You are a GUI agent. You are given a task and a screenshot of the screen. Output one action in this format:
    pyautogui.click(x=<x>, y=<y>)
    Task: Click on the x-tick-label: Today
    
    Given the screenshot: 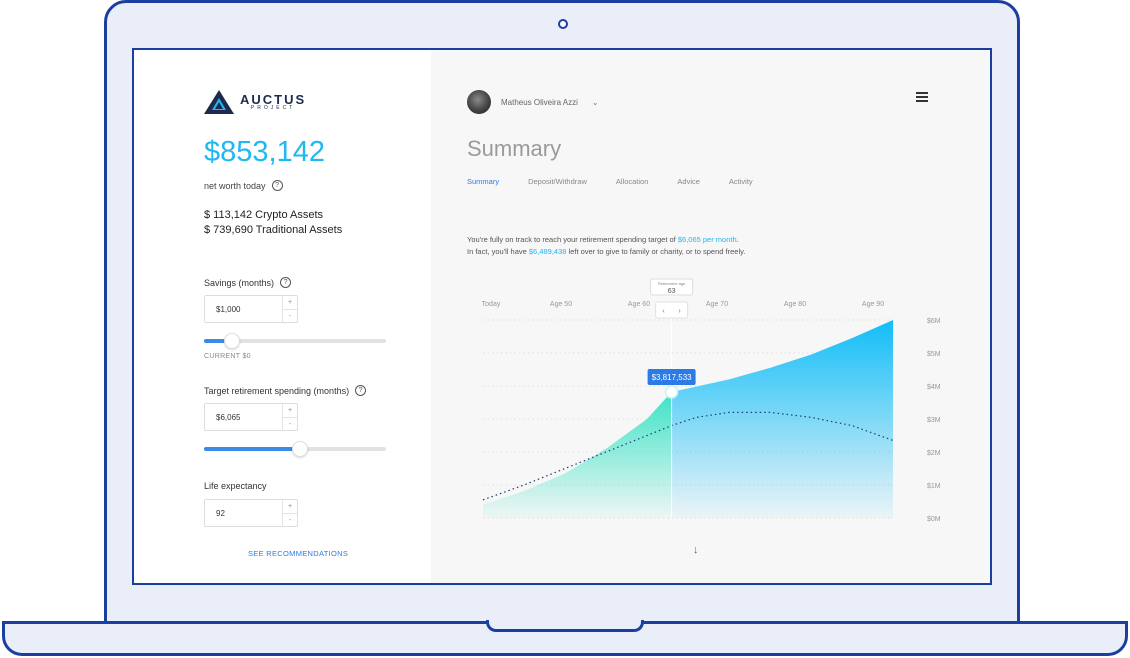 What is the action you would take?
    pyautogui.click(x=491, y=304)
    